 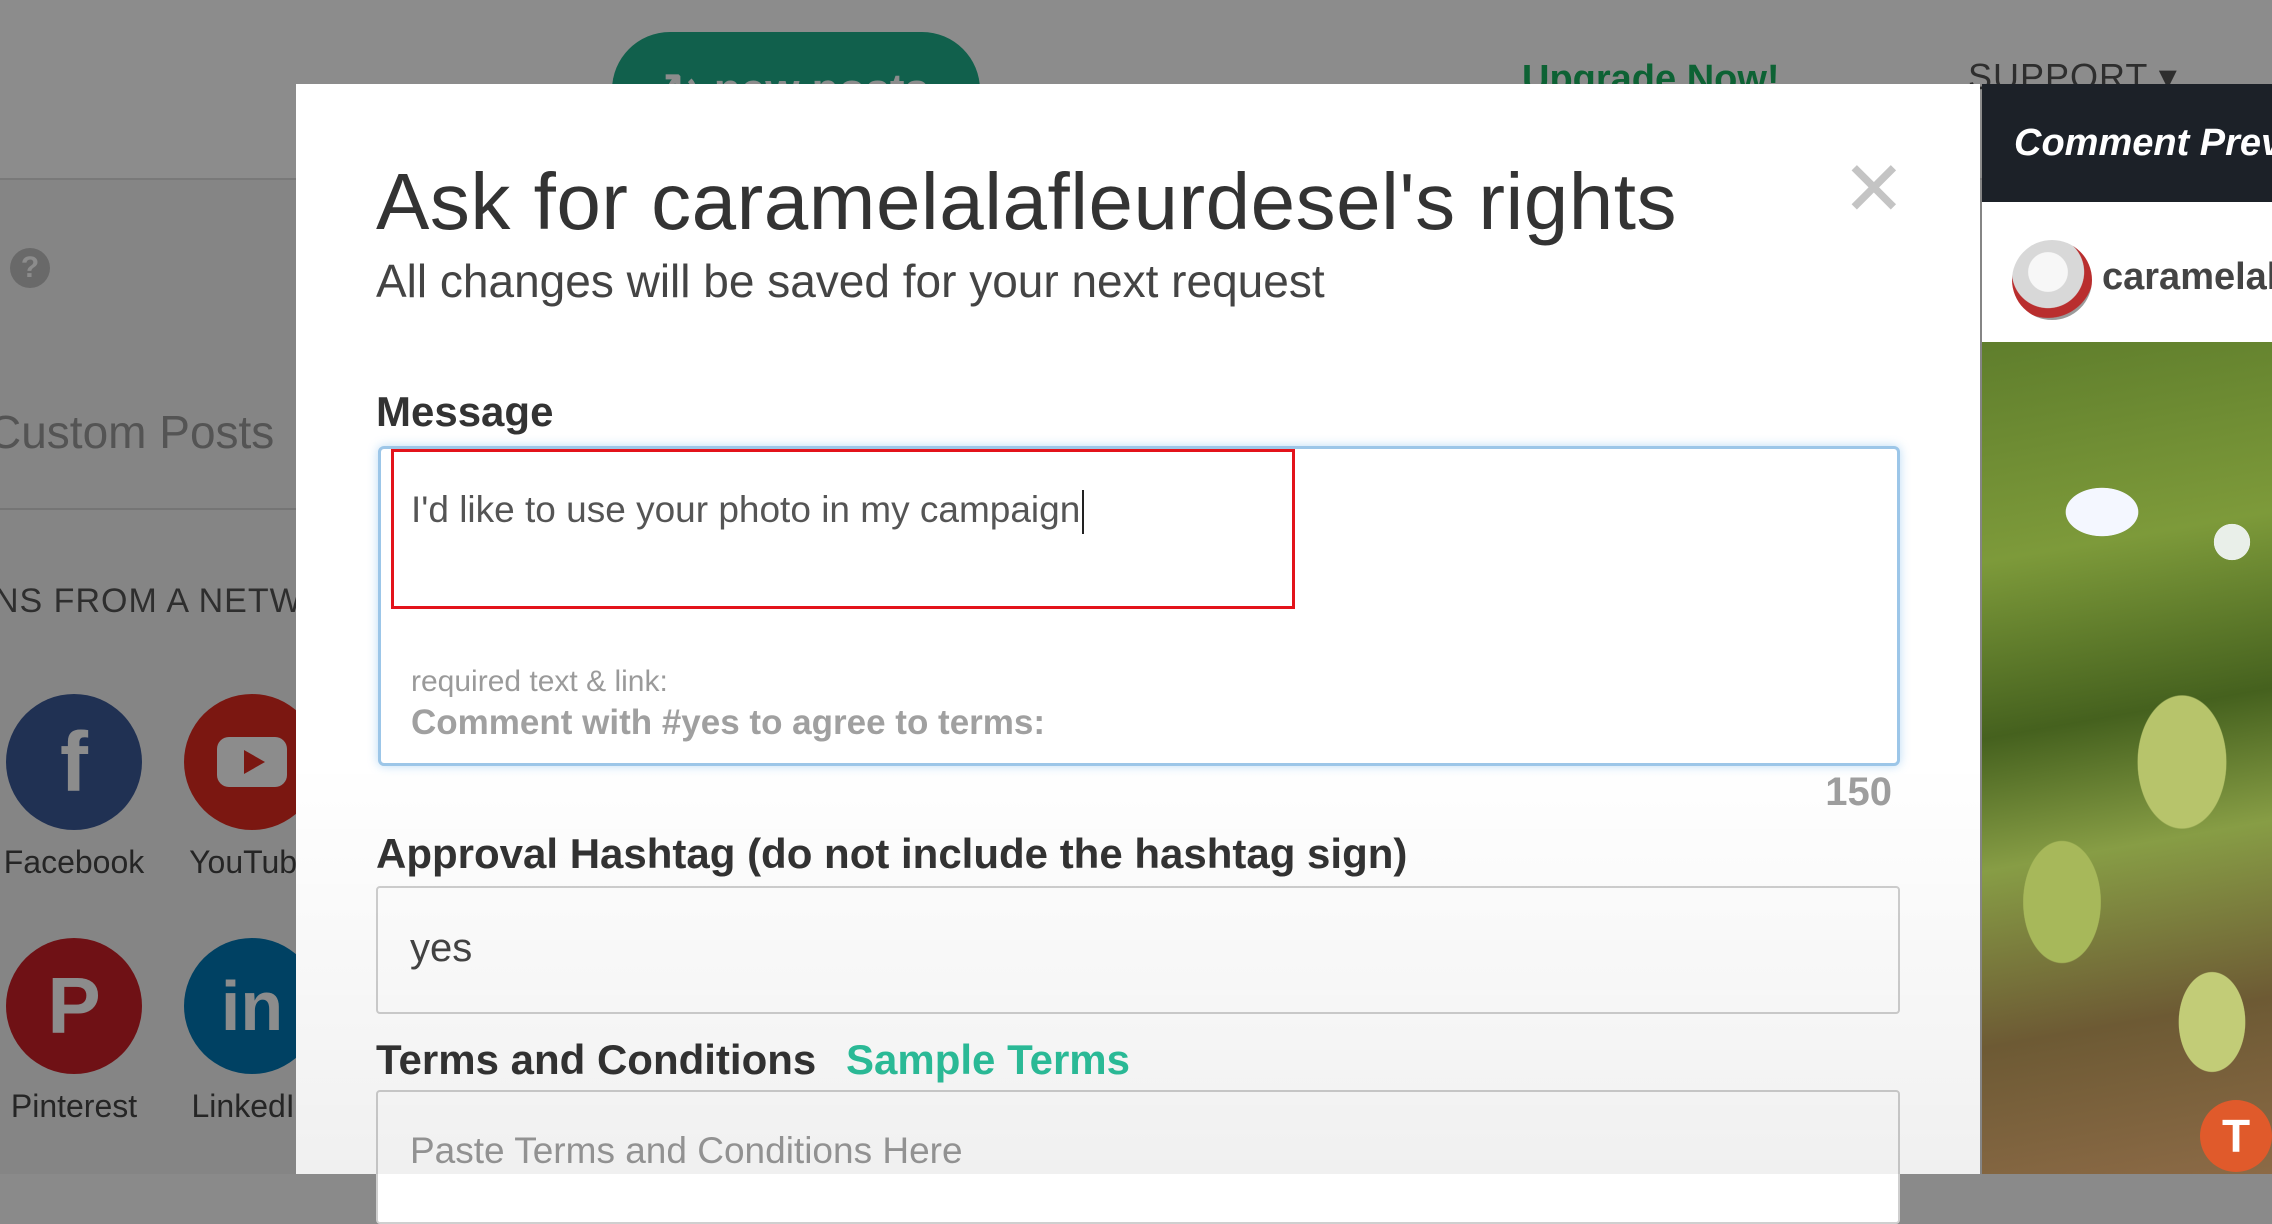 I want to click on preview-user-row: caramelalafleurdesel, so click(x=2127, y=273).